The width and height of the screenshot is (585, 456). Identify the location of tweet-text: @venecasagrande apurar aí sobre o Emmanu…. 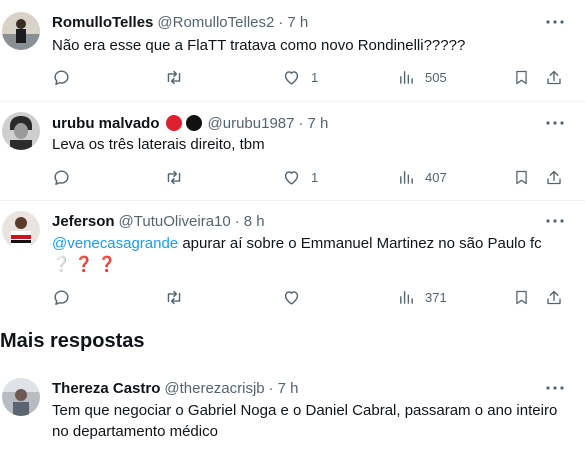
(312, 254).